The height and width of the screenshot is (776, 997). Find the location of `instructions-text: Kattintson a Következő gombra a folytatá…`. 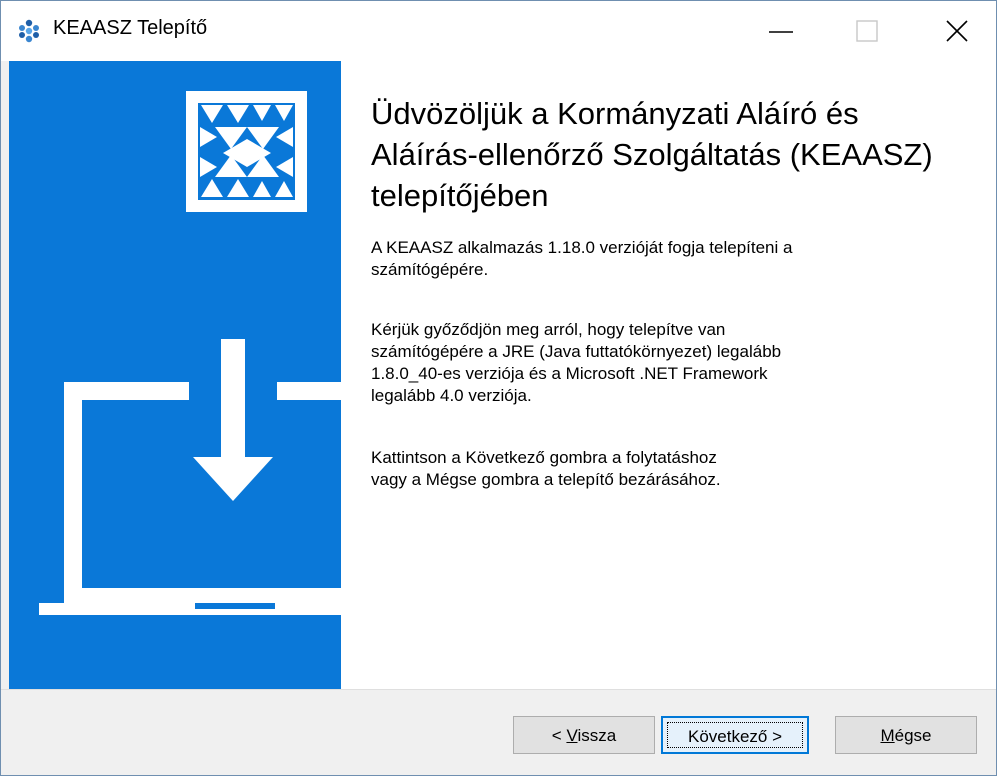

instructions-text: Kattintson a Következő gombra a folytatá… is located at coordinates (546, 468).